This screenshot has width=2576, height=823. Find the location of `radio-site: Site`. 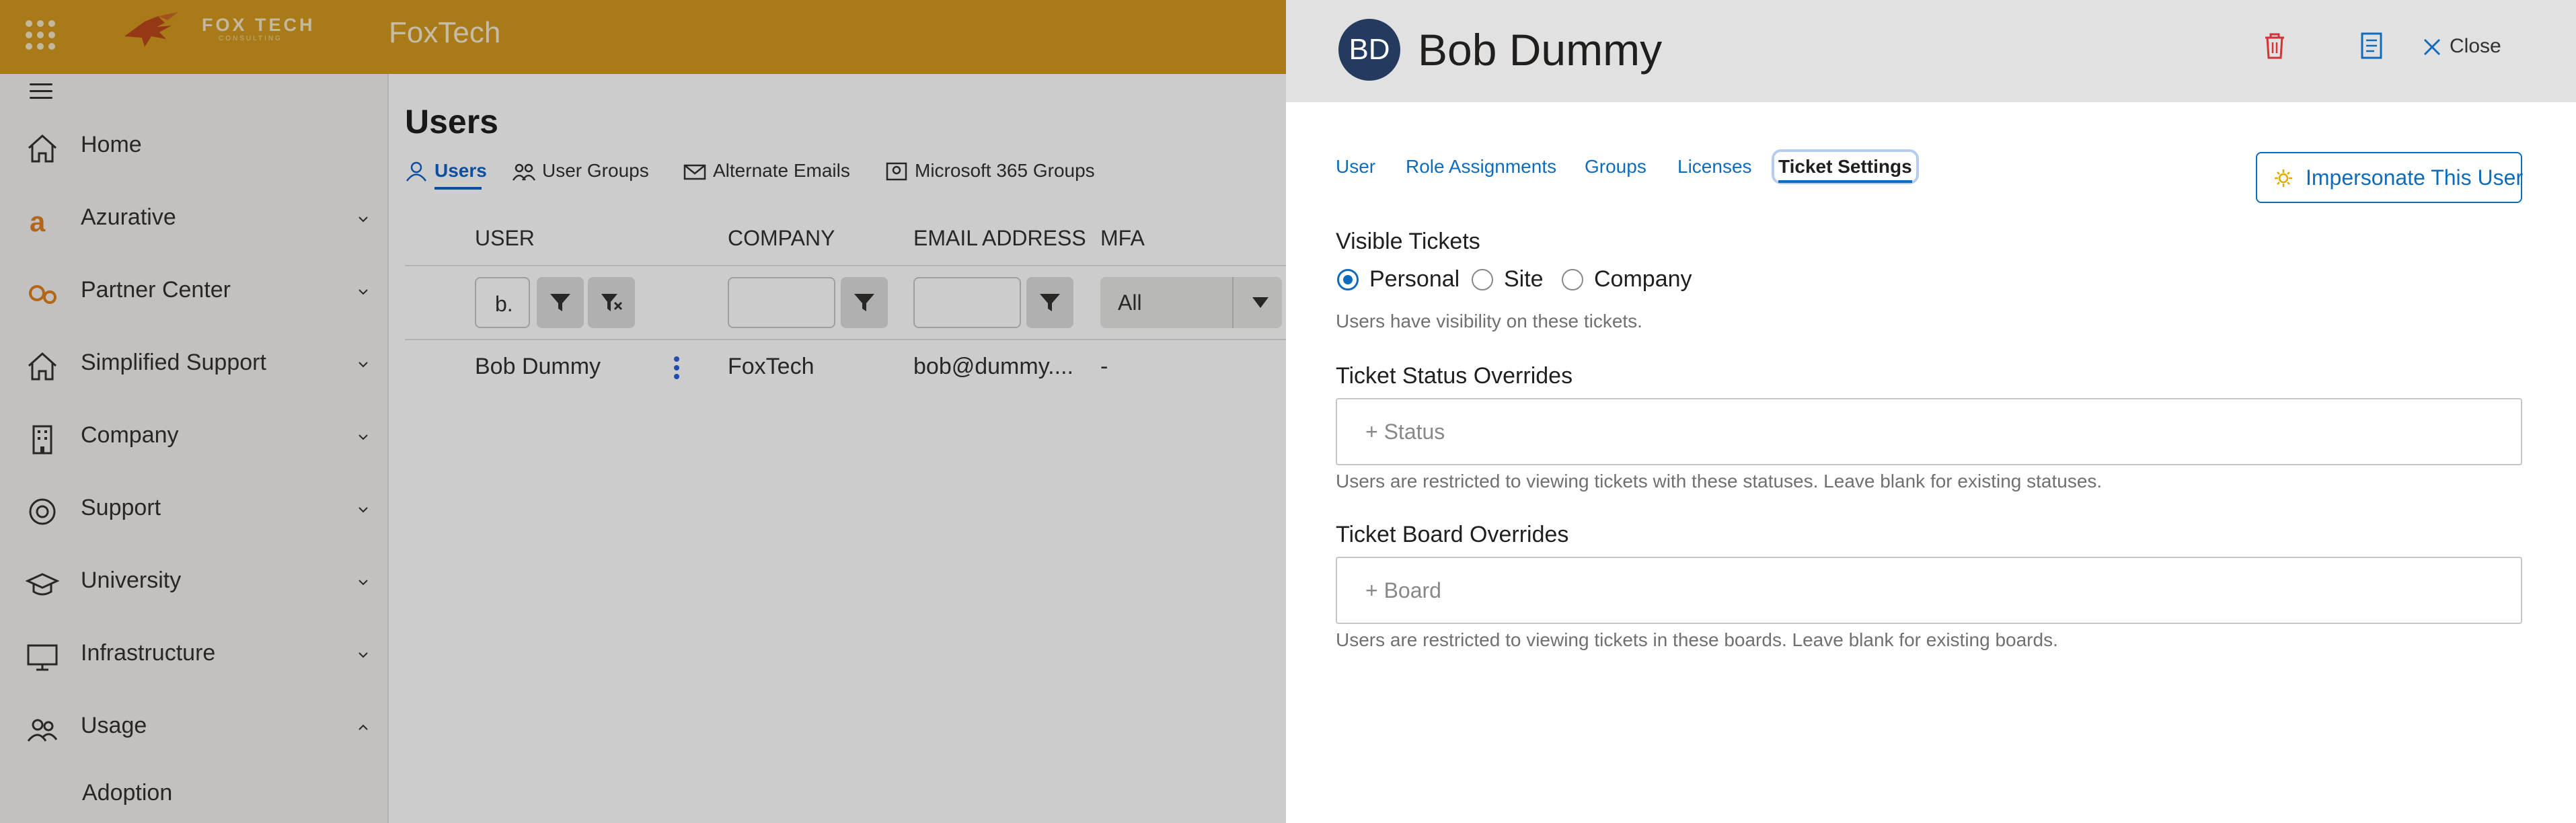

radio-site: Site is located at coordinates (1509, 279).